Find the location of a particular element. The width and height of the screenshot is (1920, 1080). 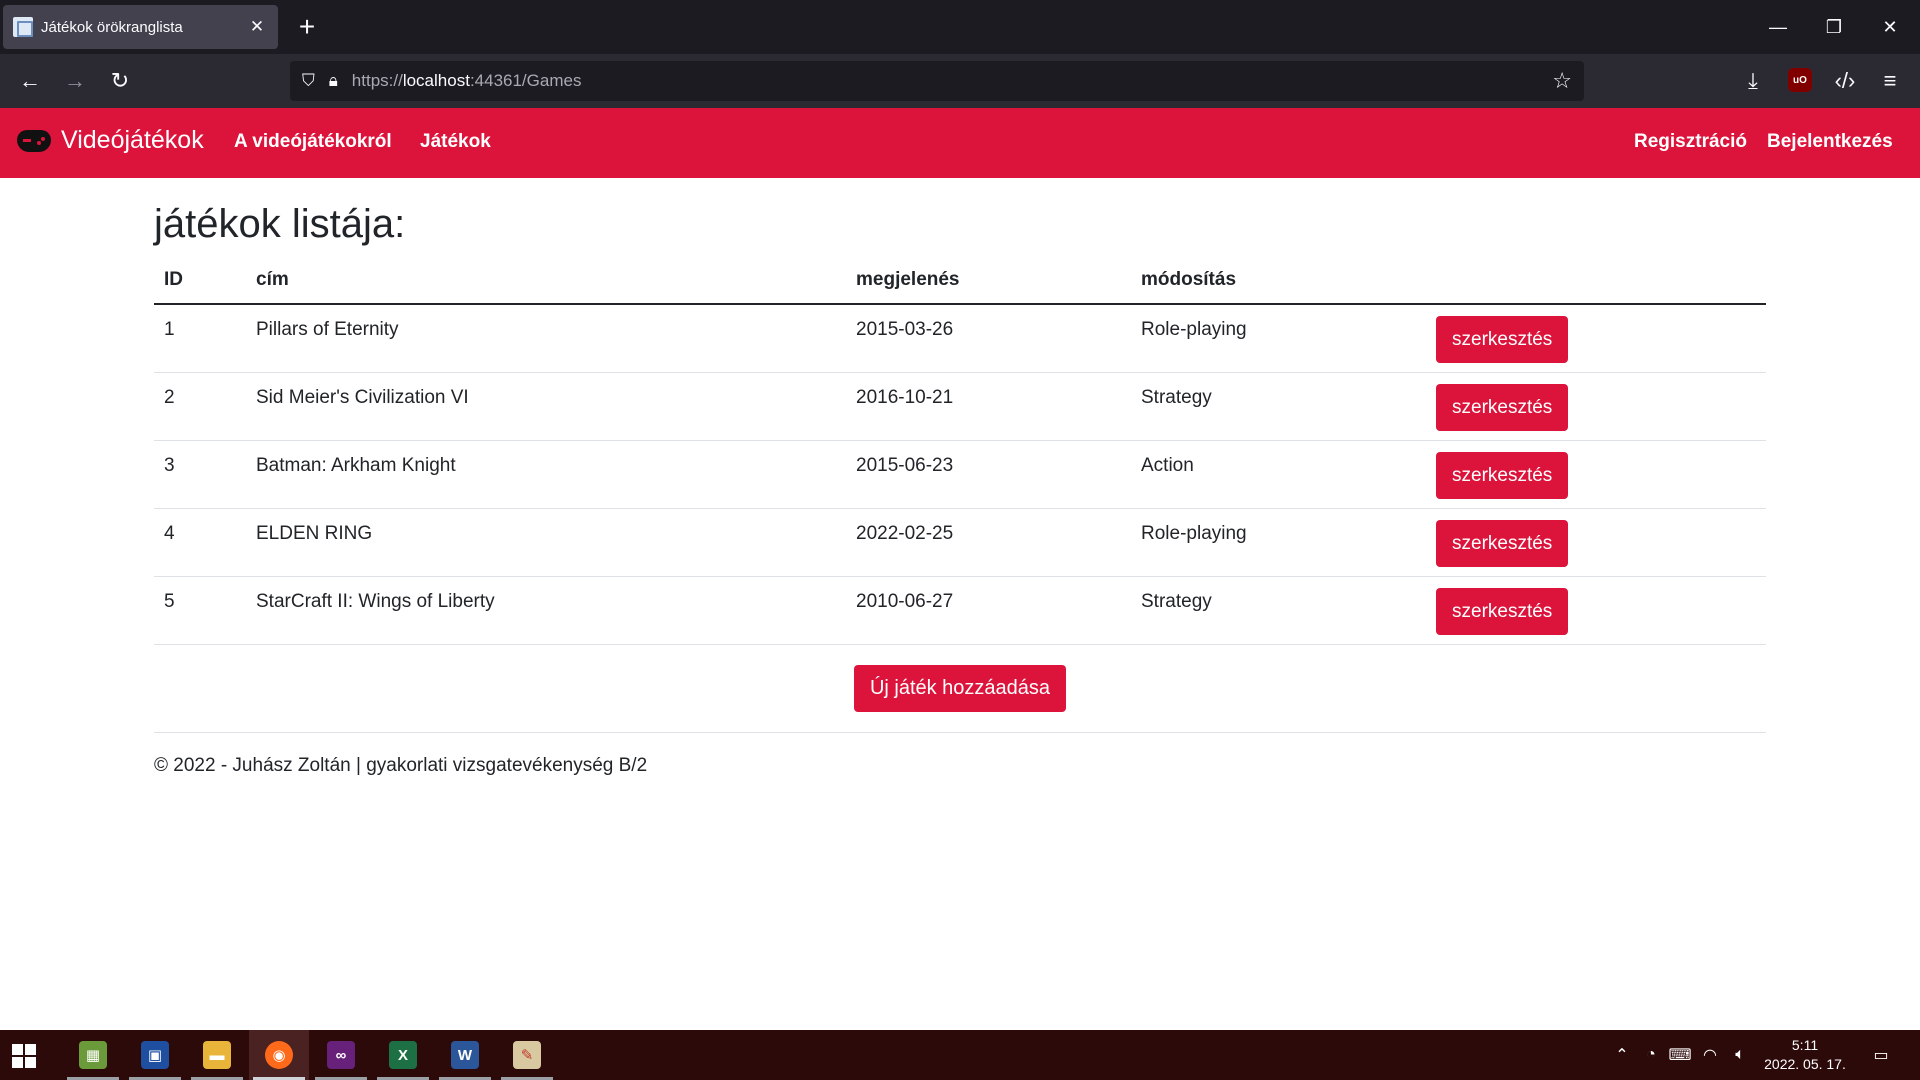

reload-button: ↻ is located at coordinates (120, 81).